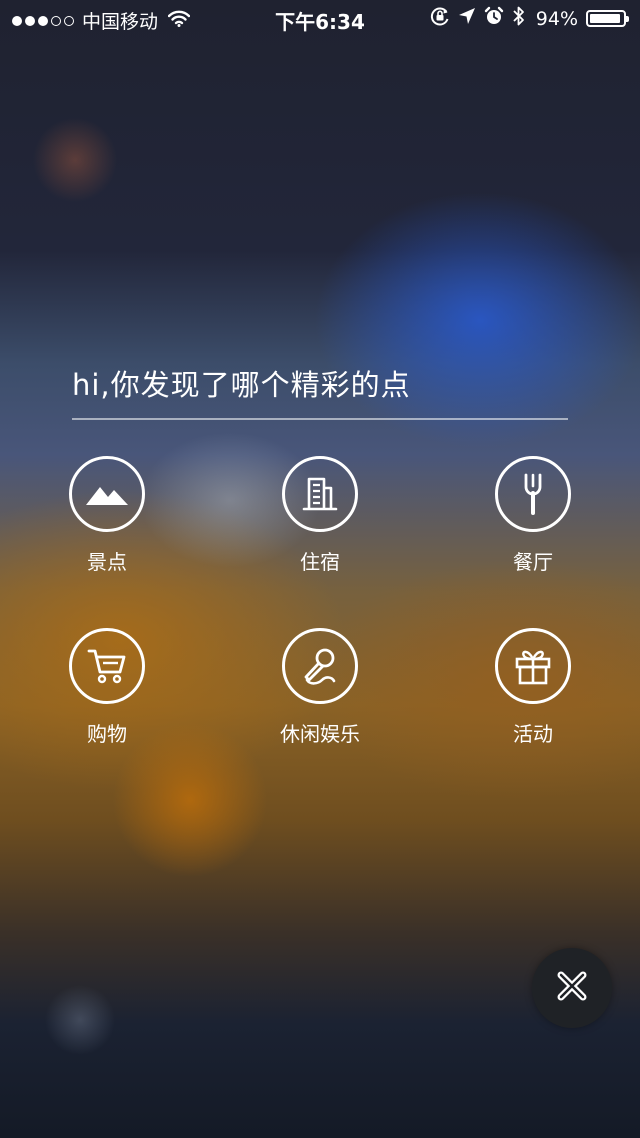 The width and height of the screenshot is (640, 1138). What do you see at coordinates (320, 562) in the screenshot?
I see `category-label: 住宿` at bounding box center [320, 562].